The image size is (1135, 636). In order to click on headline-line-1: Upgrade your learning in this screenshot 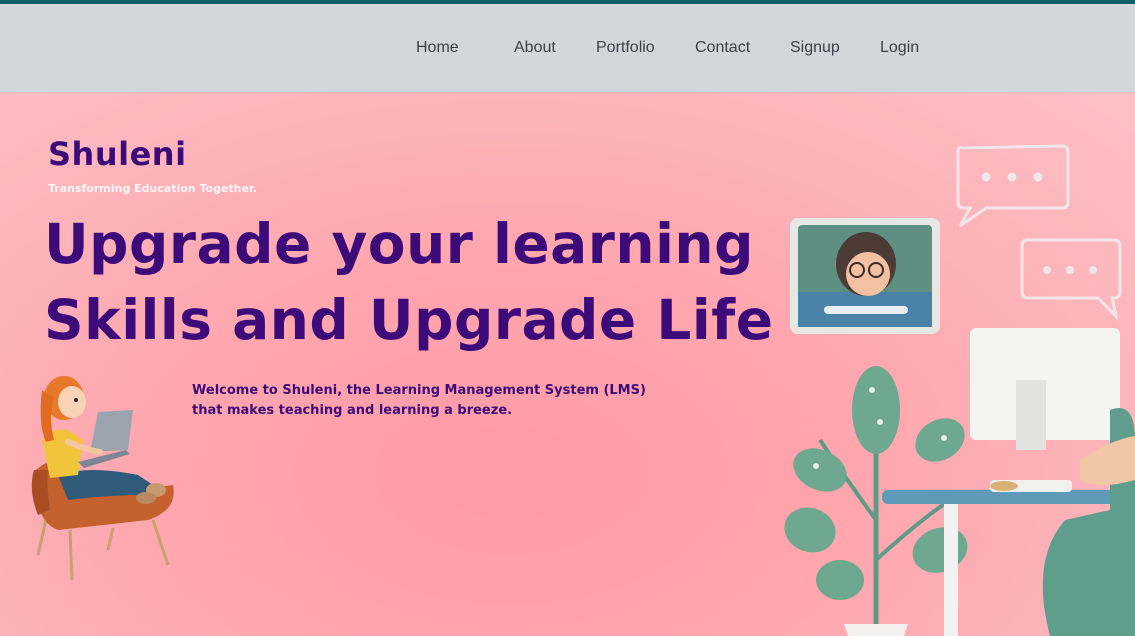, I will do `click(399, 244)`.